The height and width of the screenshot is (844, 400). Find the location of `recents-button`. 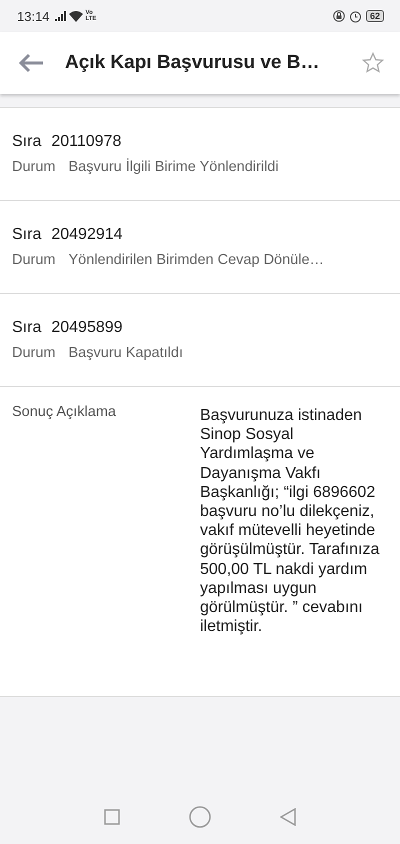

recents-button is located at coordinates (112, 817).